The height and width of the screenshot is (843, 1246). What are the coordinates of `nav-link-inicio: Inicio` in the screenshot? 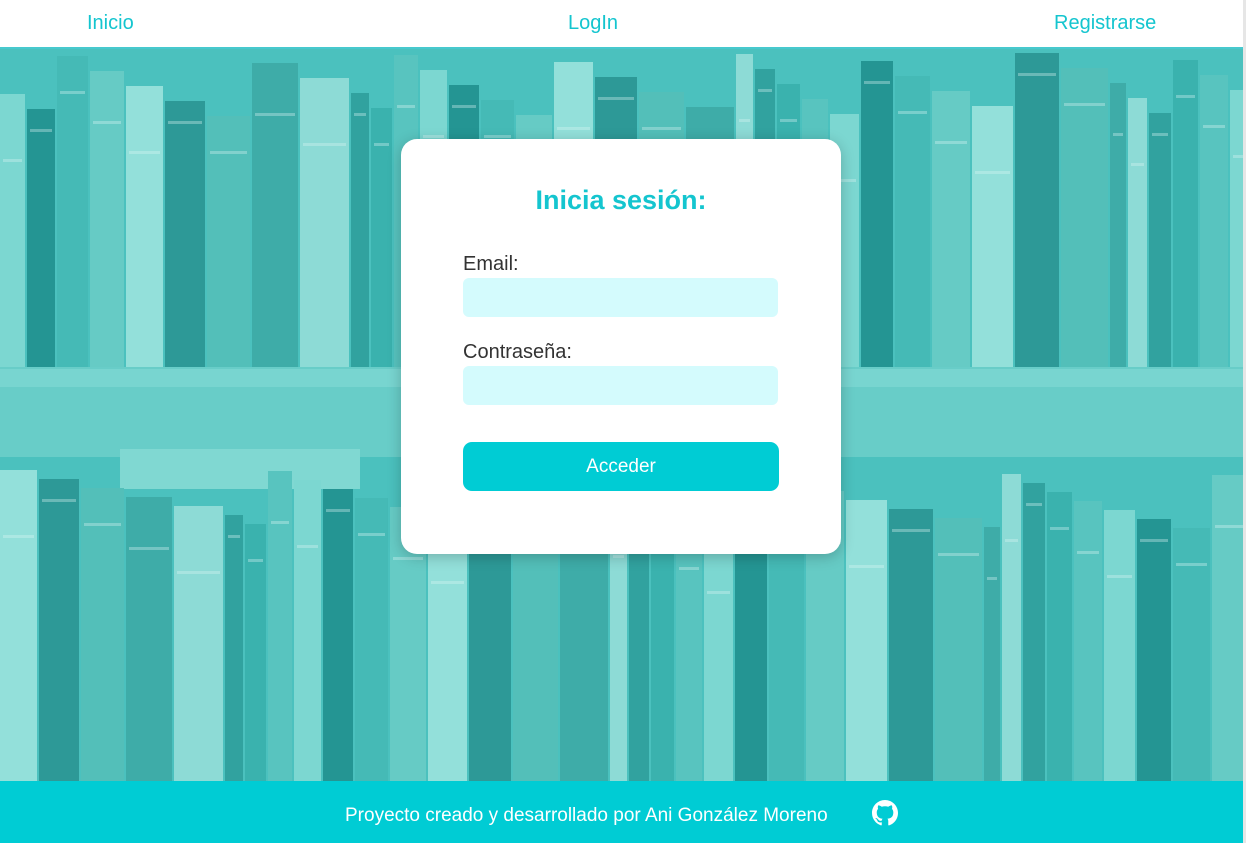 It's located at (110, 23).